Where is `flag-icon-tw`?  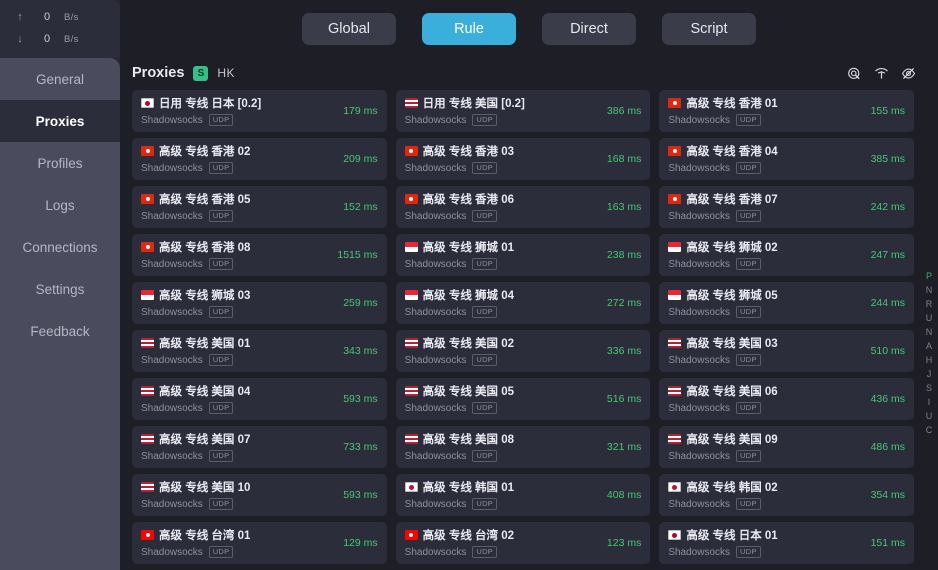
flag-icon-tw is located at coordinates (147, 535).